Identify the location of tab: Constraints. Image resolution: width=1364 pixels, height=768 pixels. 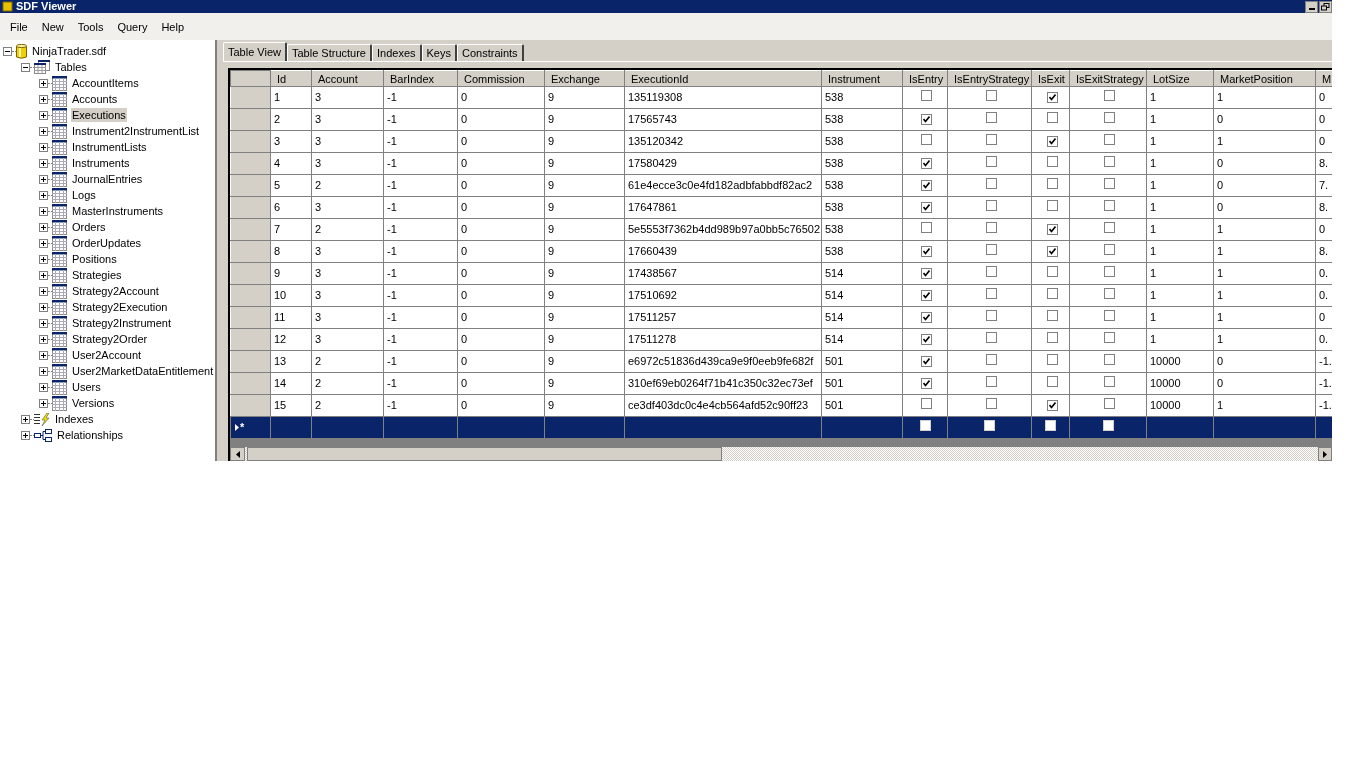
(490, 52).